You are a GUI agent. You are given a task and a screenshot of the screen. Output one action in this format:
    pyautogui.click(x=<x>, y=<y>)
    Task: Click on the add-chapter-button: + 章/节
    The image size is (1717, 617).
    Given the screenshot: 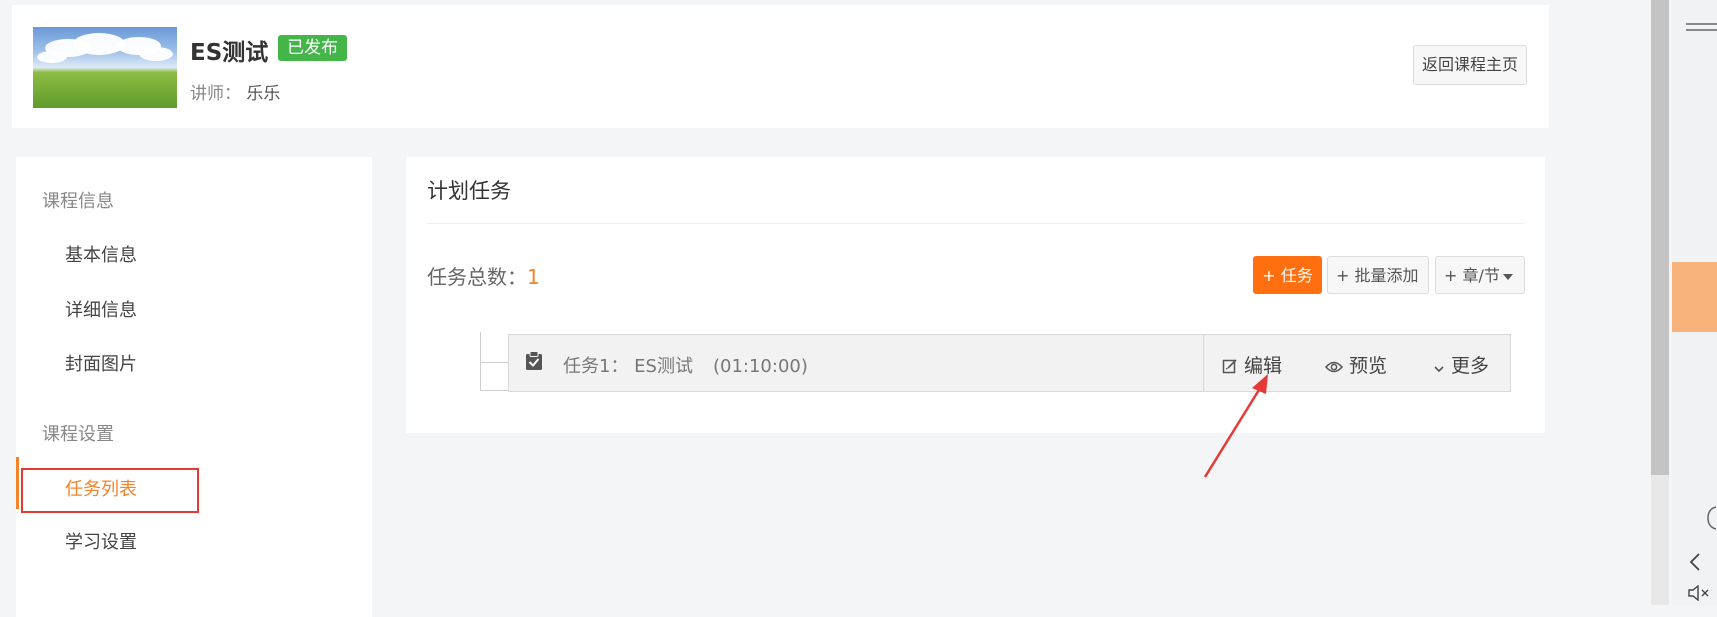 What is the action you would take?
    pyautogui.click(x=1480, y=275)
    